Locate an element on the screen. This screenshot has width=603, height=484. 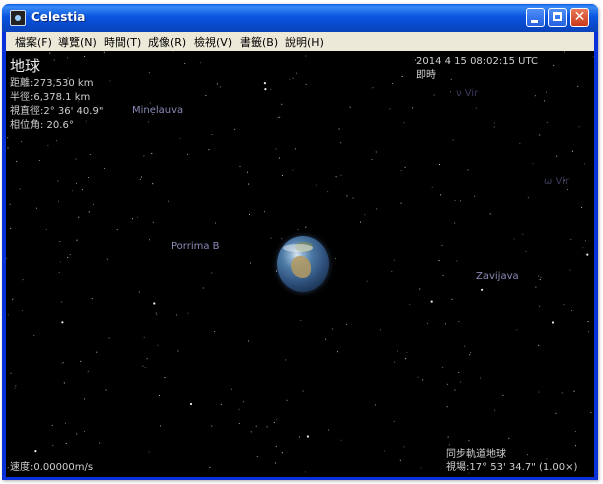
menu-view: 檢視(V) is located at coordinates (213, 42).